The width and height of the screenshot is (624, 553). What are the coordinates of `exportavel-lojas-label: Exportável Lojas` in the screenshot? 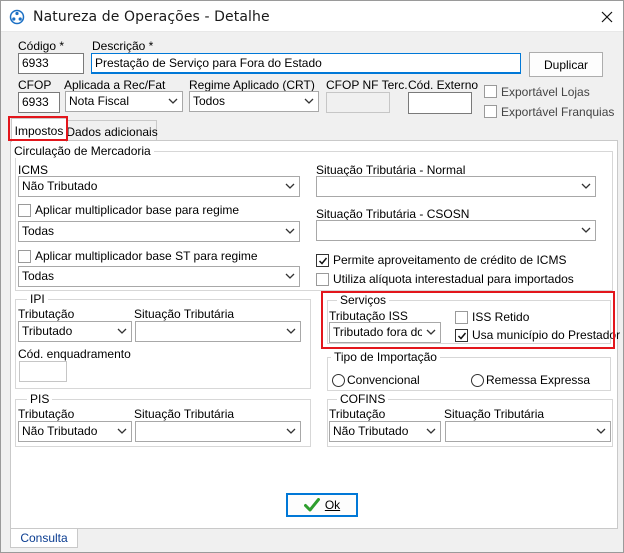 It's located at (545, 92).